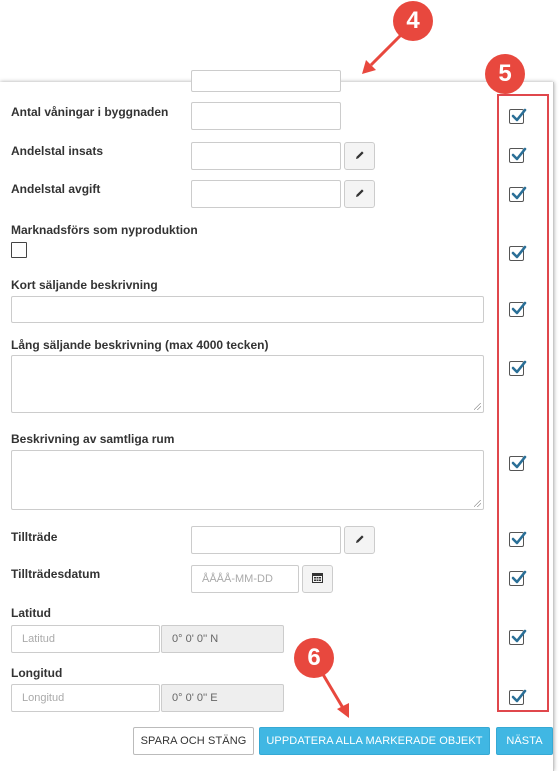 This screenshot has height=771, width=560. Describe the element at coordinates (193, 741) in the screenshot. I see `save-close-button: SPARA OCH STÄNG` at that location.